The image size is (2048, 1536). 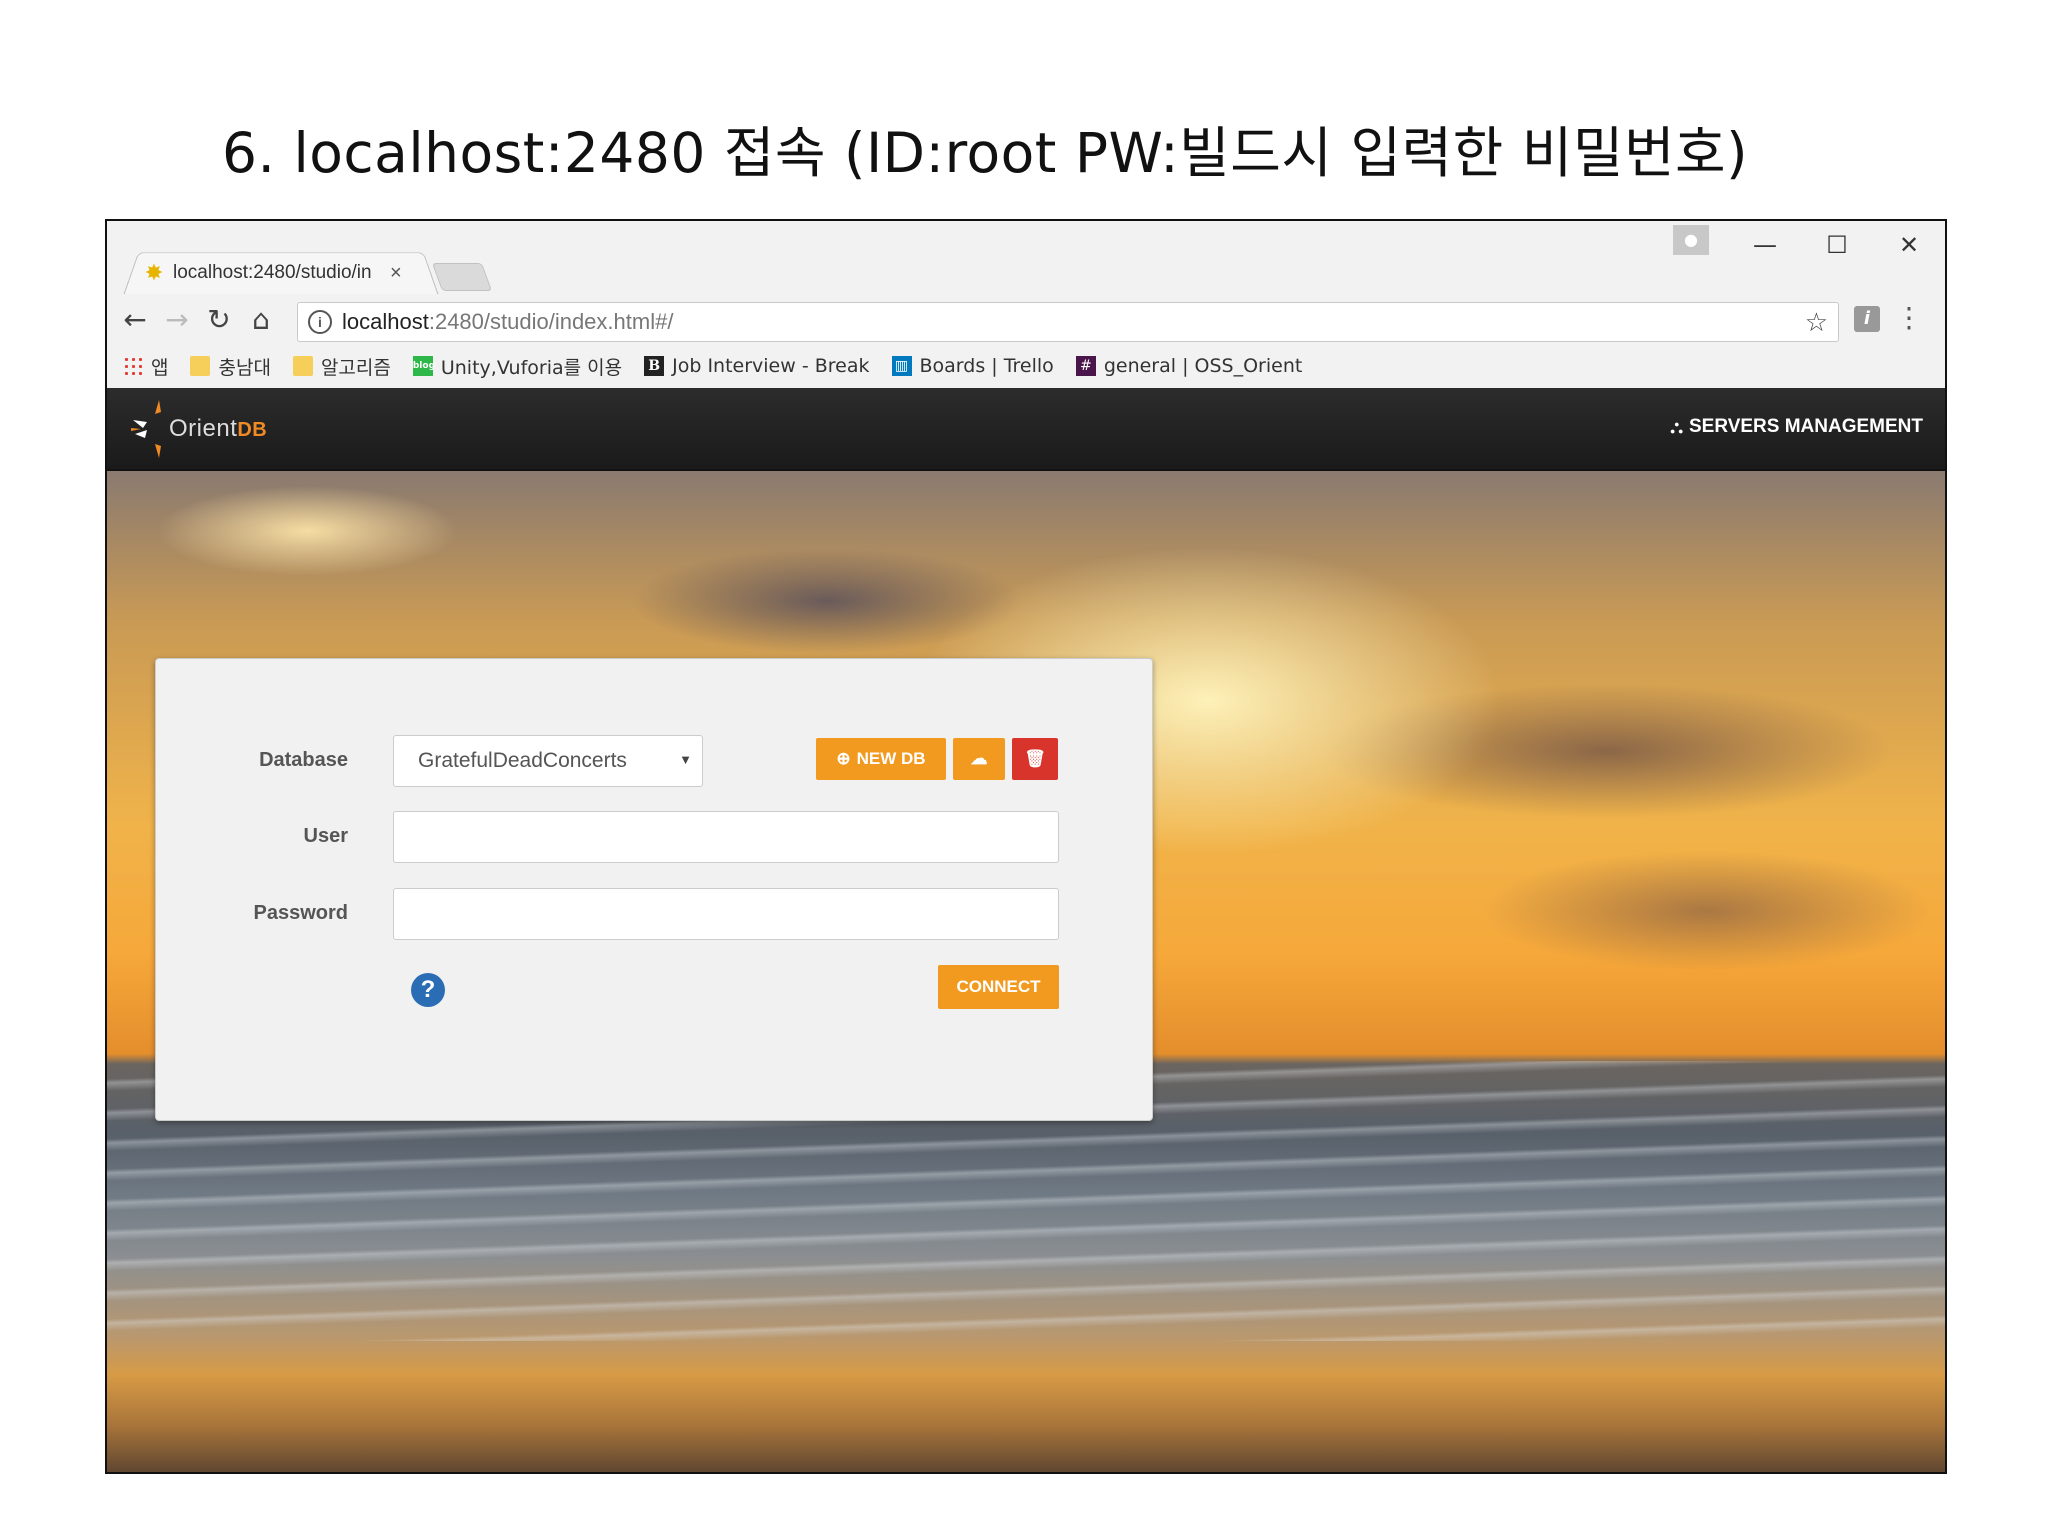 I want to click on trash-icon: 🗑, so click(x=1035, y=758).